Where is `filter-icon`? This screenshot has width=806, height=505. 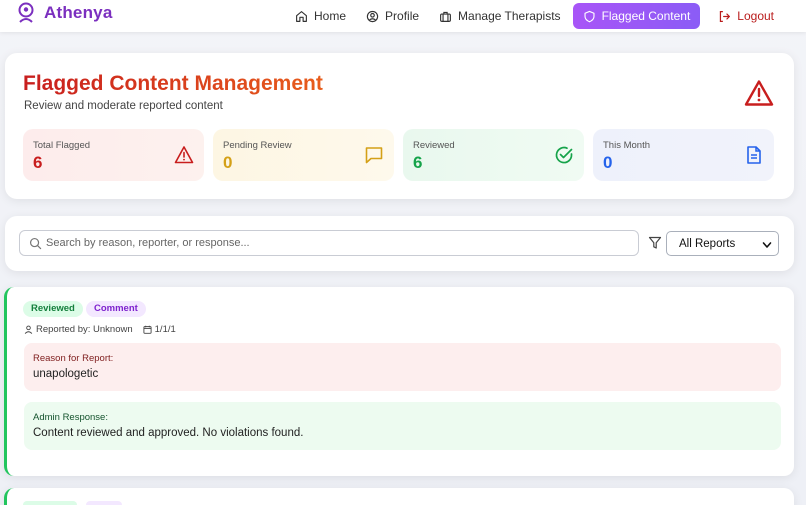 filter-icon is located at coordinates (655, 242).